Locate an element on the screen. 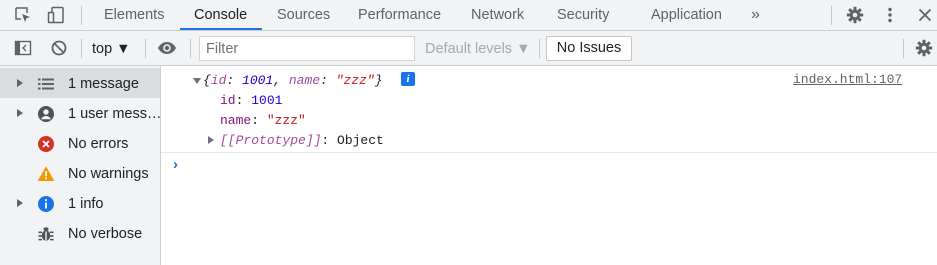  object-property-name: name: "zzz" is located at coordinates (263, 121).